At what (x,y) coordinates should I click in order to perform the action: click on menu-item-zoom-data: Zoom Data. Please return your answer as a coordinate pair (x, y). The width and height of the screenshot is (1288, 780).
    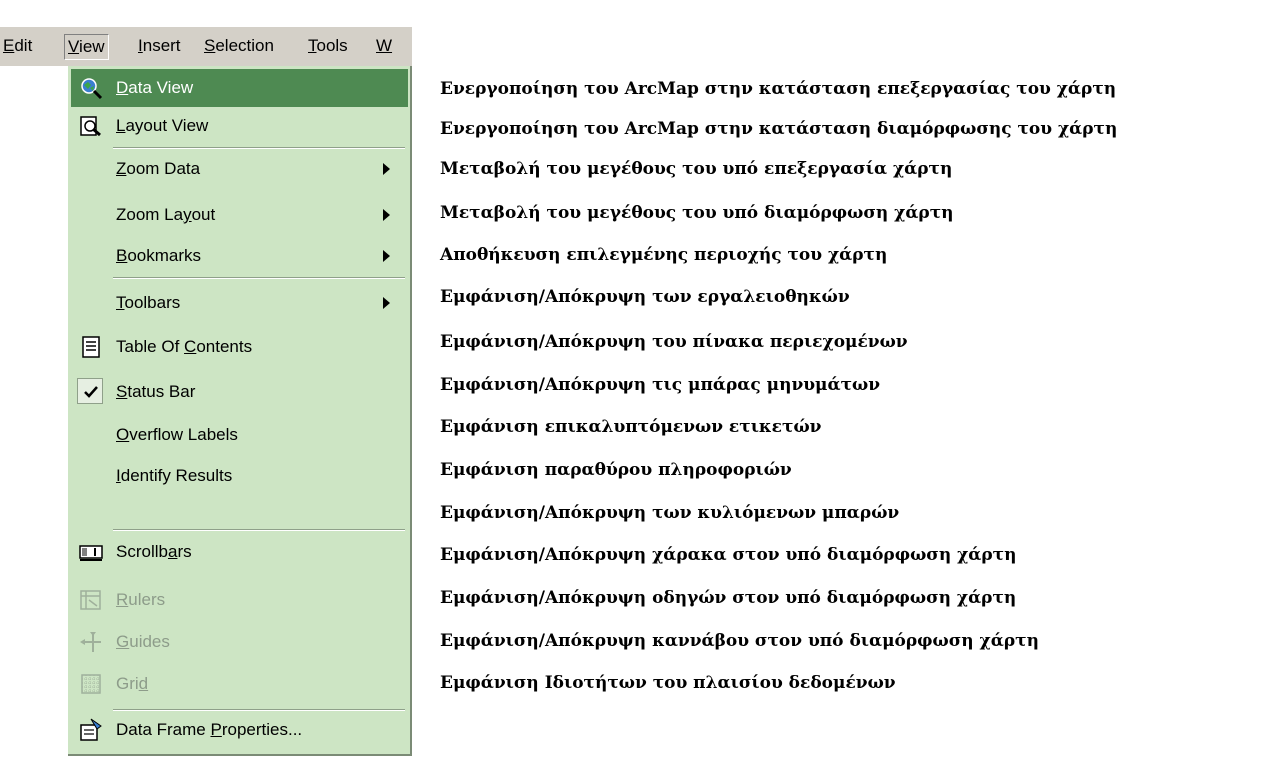
    Looking at the image, I should click on (239, 169).